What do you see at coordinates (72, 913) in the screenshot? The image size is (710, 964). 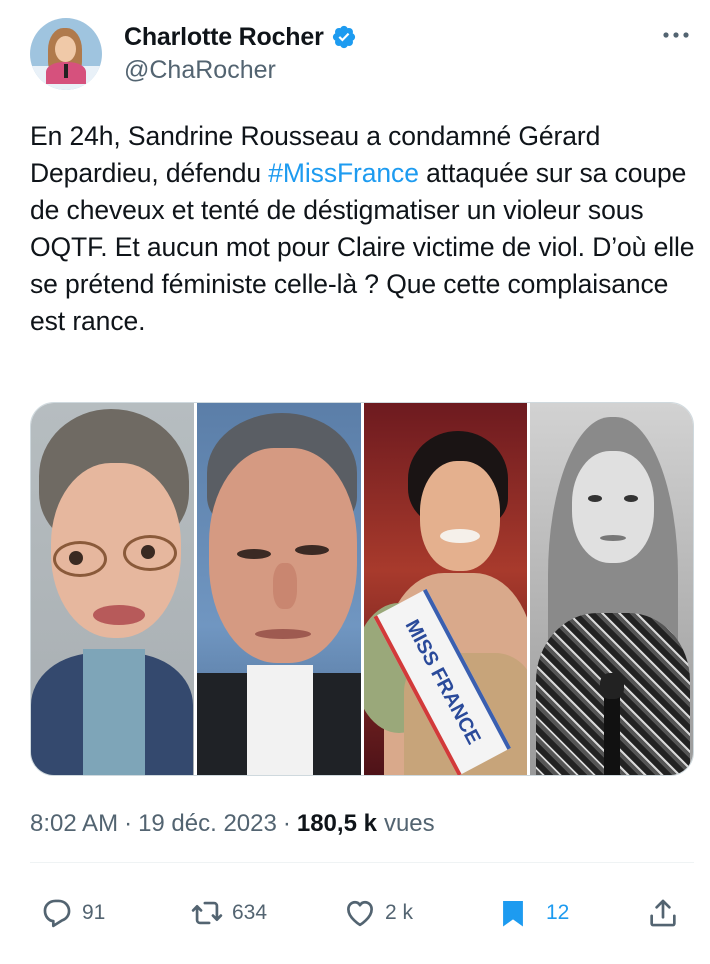 I see `reply-button: 91` at bounding box center [72, 913].